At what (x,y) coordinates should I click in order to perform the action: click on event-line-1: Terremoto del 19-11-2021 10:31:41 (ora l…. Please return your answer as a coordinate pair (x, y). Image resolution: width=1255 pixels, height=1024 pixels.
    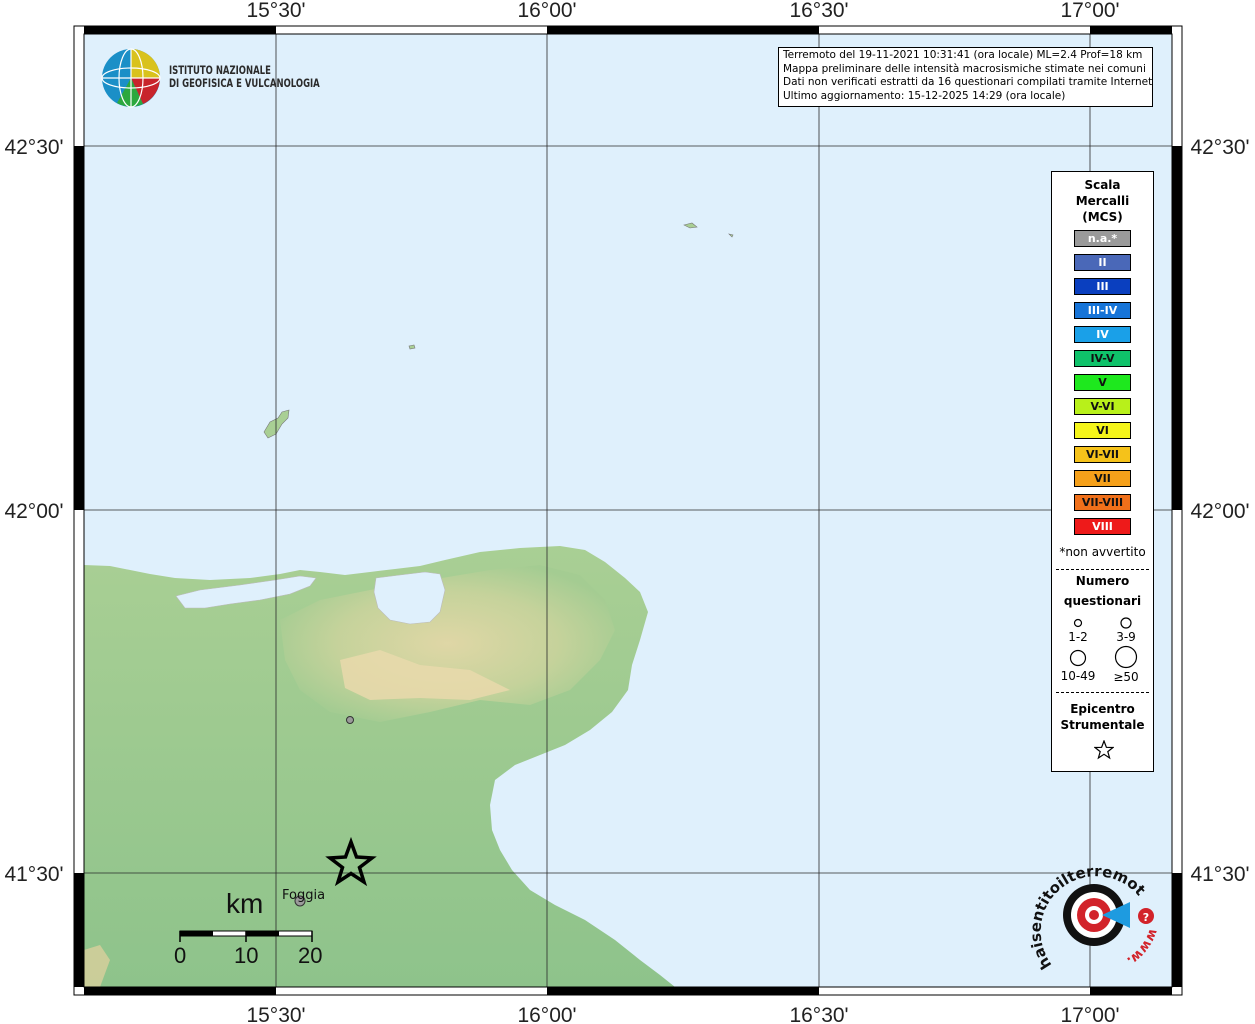
    Looking at the image, I should click on (963, 55).